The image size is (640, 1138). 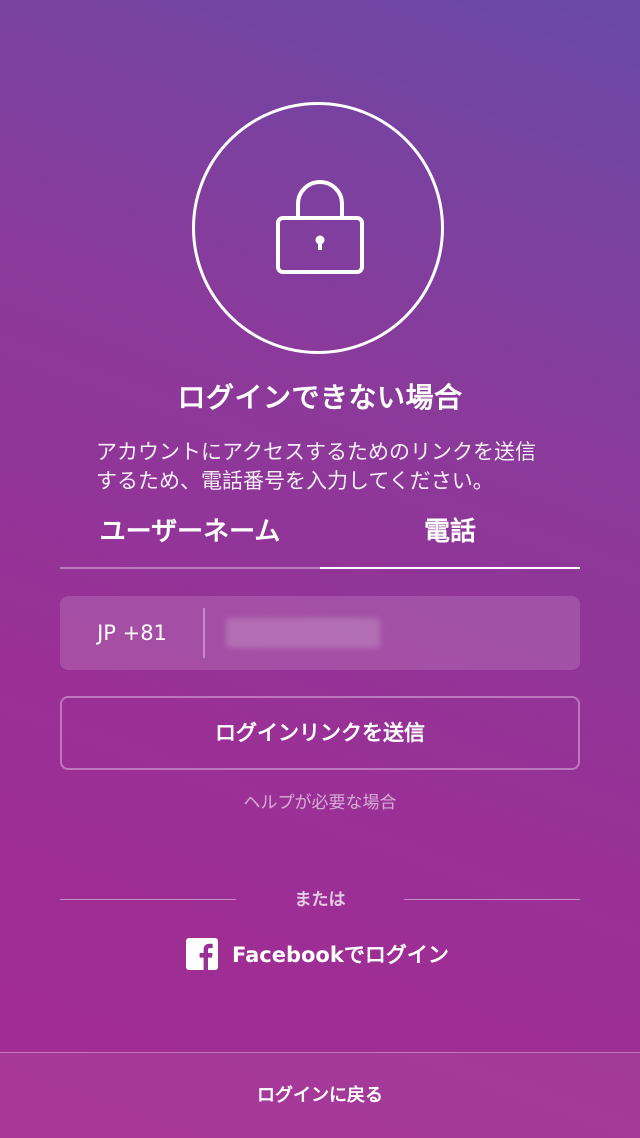 I want to click on login-method-tabs: ユーザーネーム 電話, so click(x=320, y=538).